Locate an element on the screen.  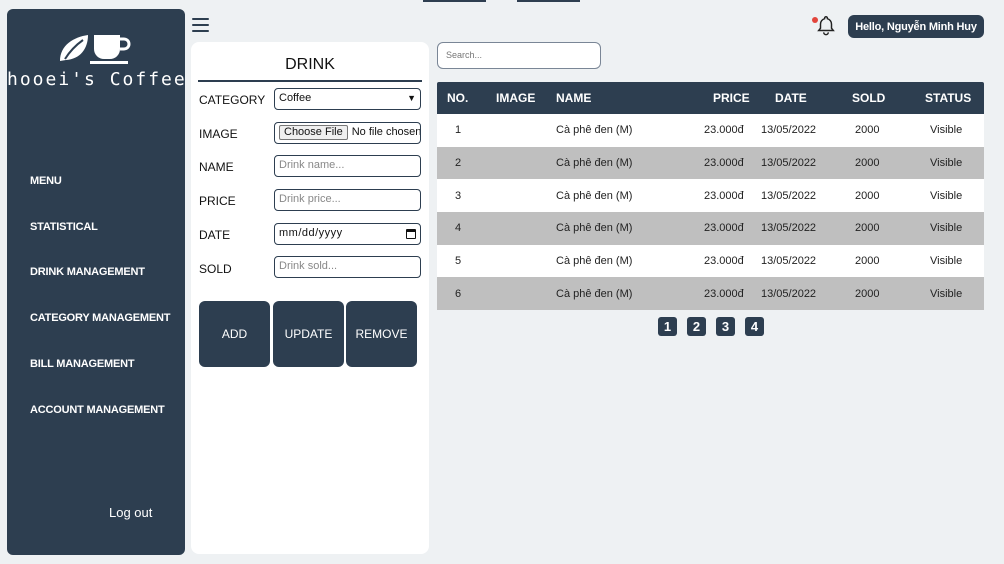
sold-label: SOLD is located at coordinates (215, 269).